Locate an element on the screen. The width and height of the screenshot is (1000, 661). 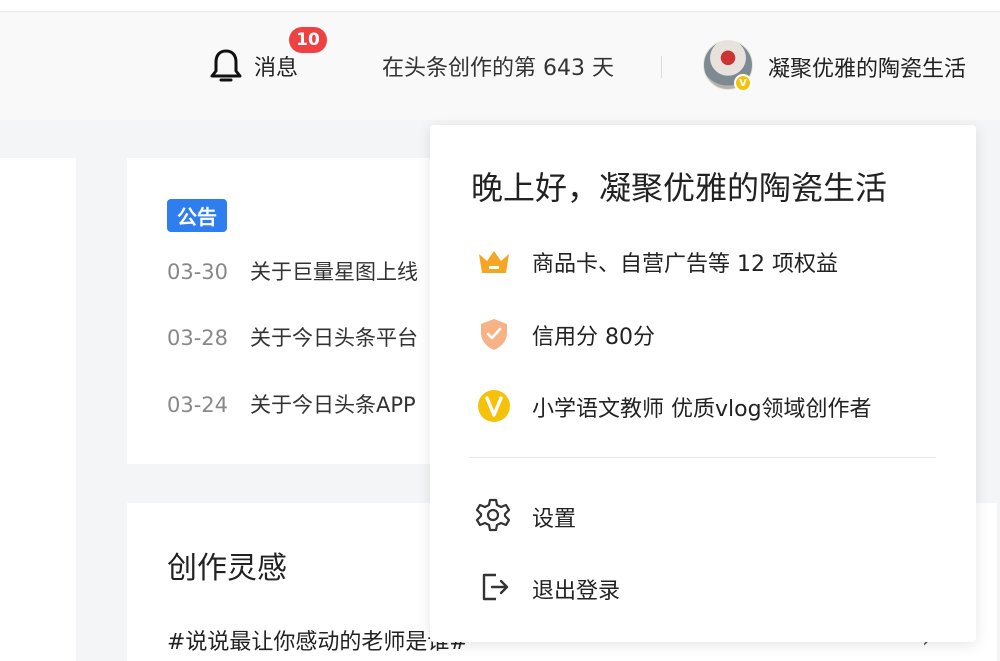
notice-title: 关于今日头条APP is located at coordinates (333, 405).